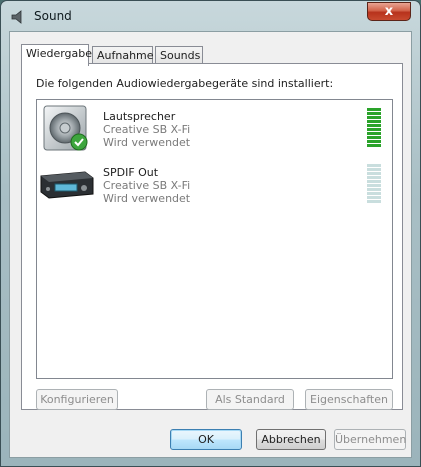 This screenshot has height=467, width=421. Describe the element at coordinates (67, 184) in the screenshot. I see `spdif-device-icon` at that location.